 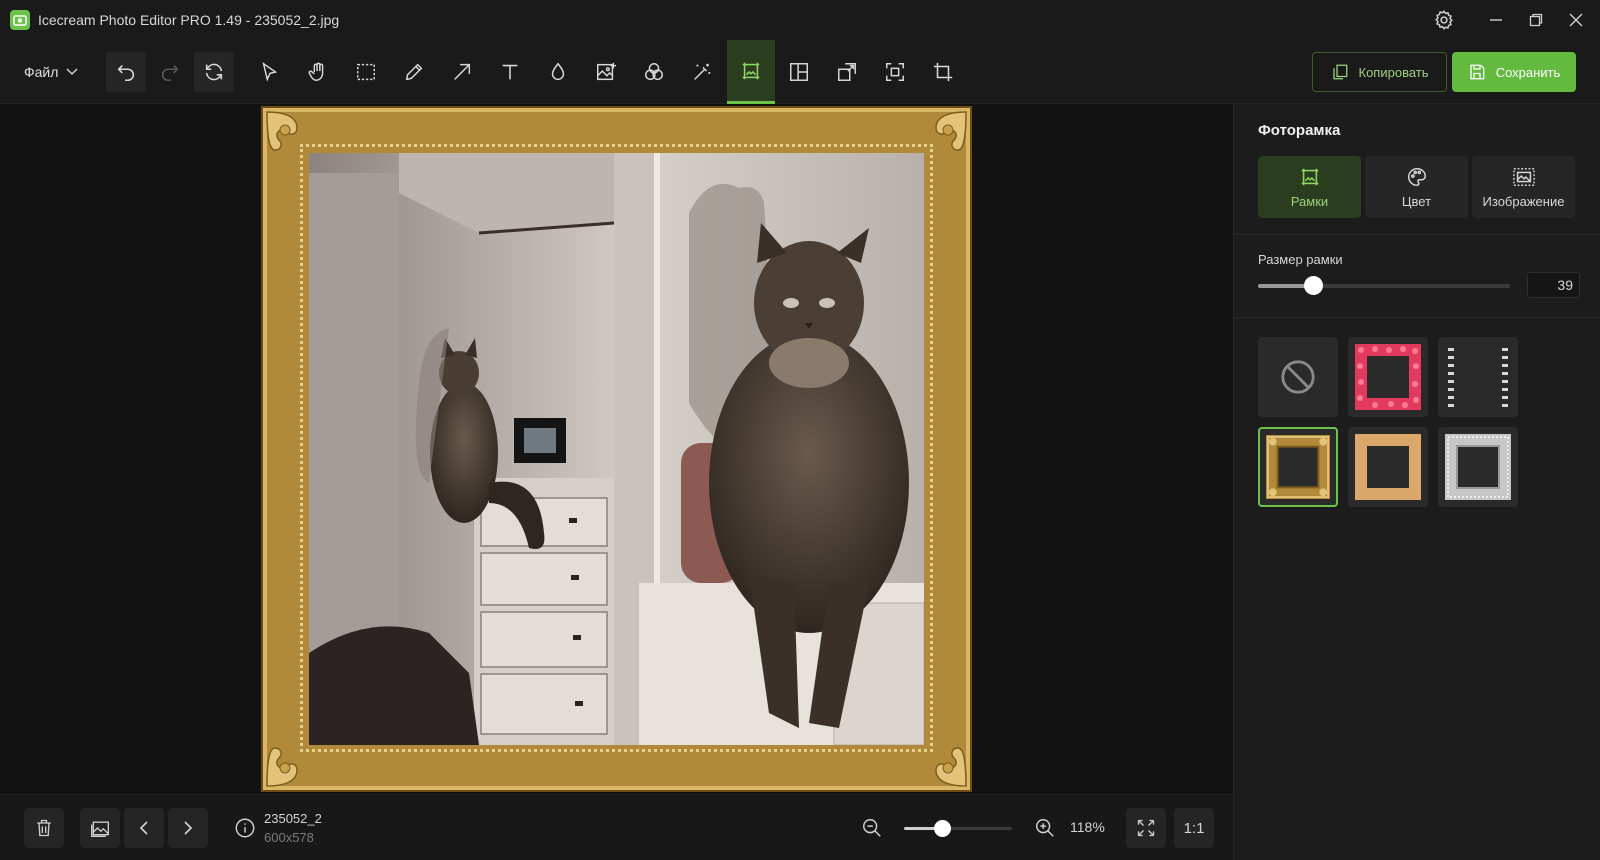 I want to click on wood-frame-preview, so click(x=1388, y=467).